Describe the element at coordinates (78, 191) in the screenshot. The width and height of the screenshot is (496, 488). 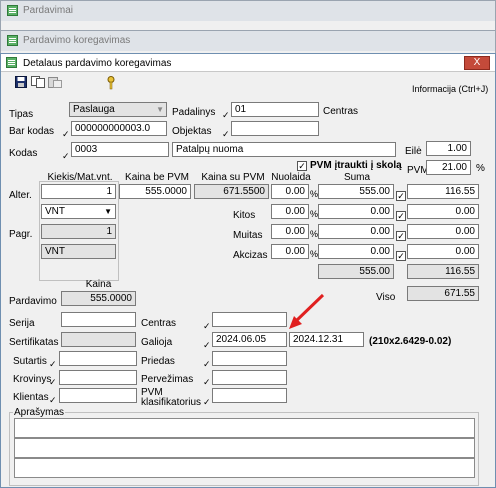
I see `alter-kiekis-input: 1` at that location.